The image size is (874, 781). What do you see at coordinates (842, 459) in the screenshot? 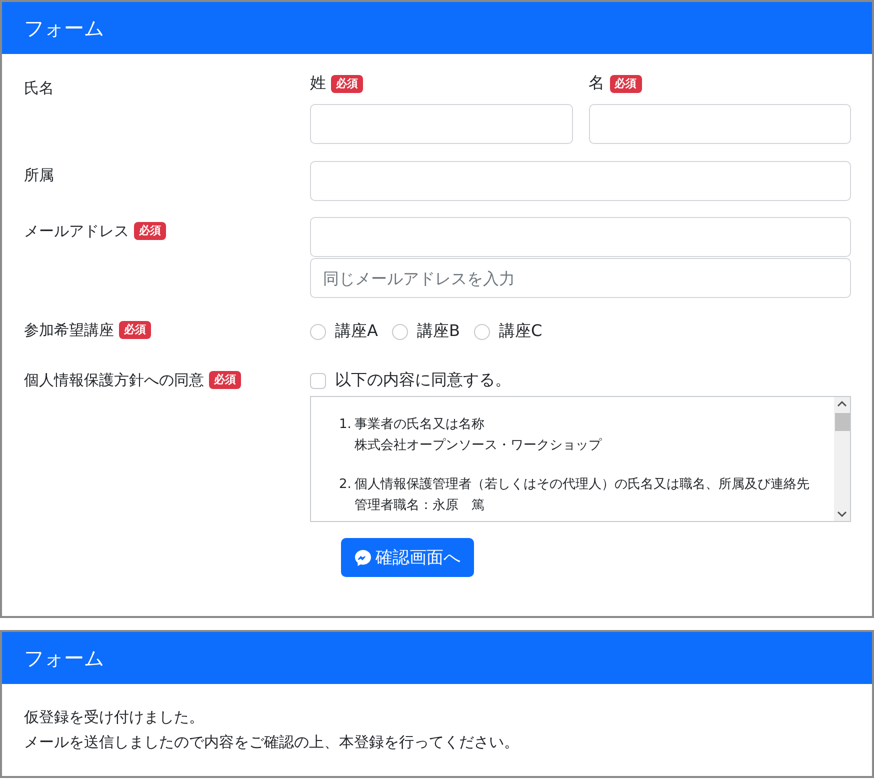
I see `scrollbar` at bounding box center [842, 459].